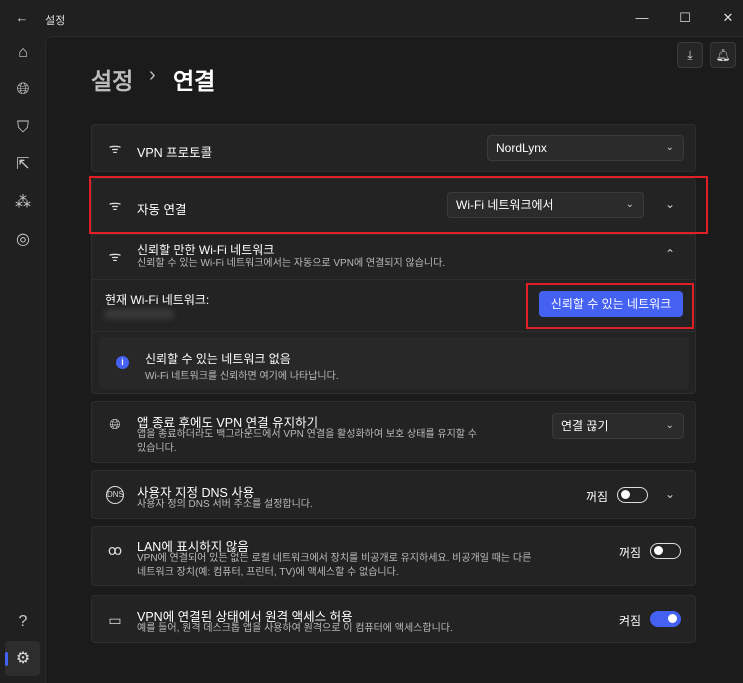 The image size is (743, 683). Describe the element at coordinates (157, 300) in the screenshot. I see `current-wifi-label: 현재 Wi-Fi 네트워크:` at that location.